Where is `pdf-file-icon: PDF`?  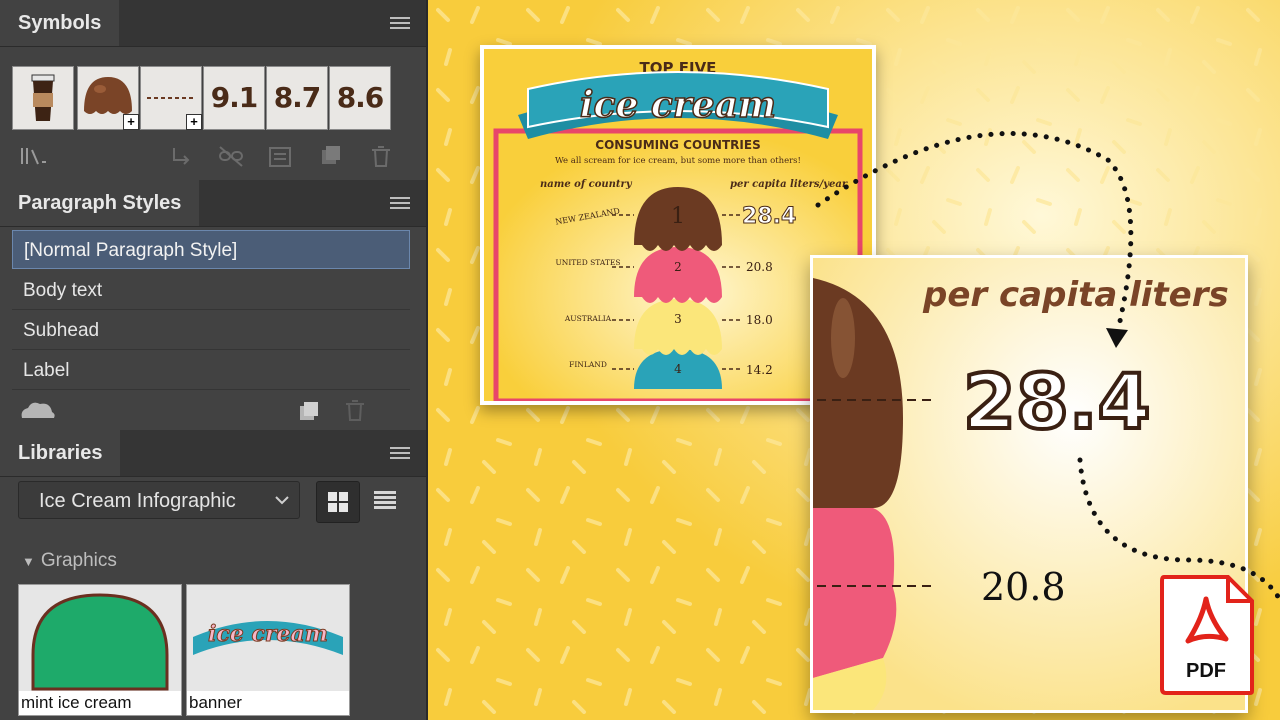 pdf-file-icon: PDF is located at coordinates (1207, 635).